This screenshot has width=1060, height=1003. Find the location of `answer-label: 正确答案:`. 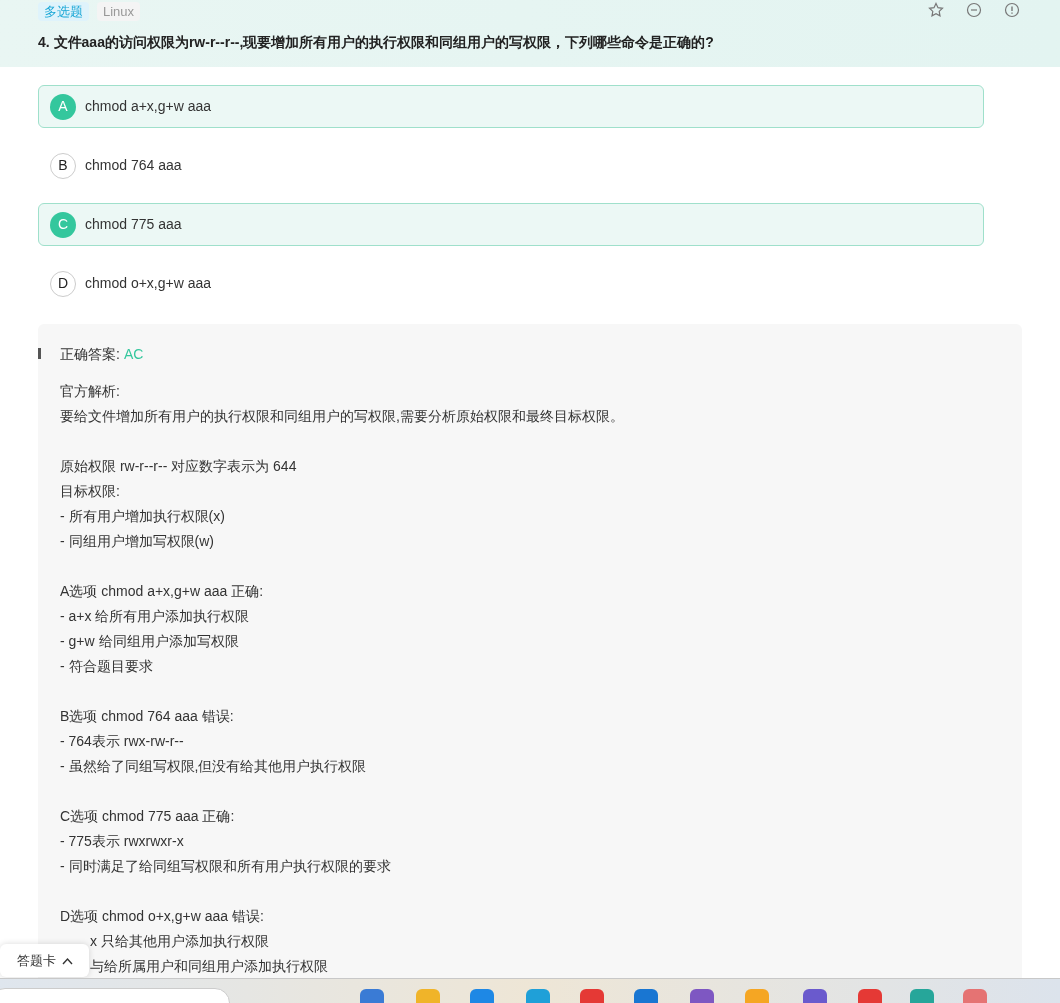

answer-label: 正确答案: is located at coordinates (90, 354).